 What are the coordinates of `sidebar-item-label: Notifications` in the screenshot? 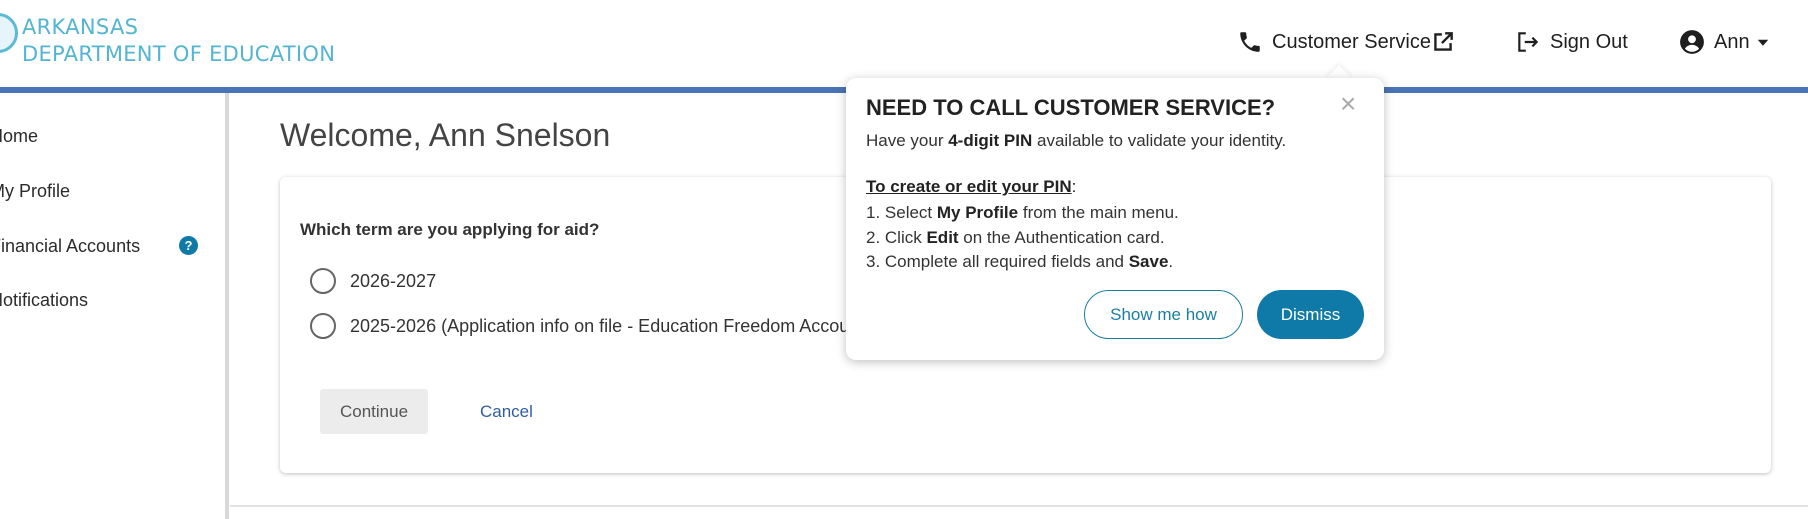 It's located at (44, 300).